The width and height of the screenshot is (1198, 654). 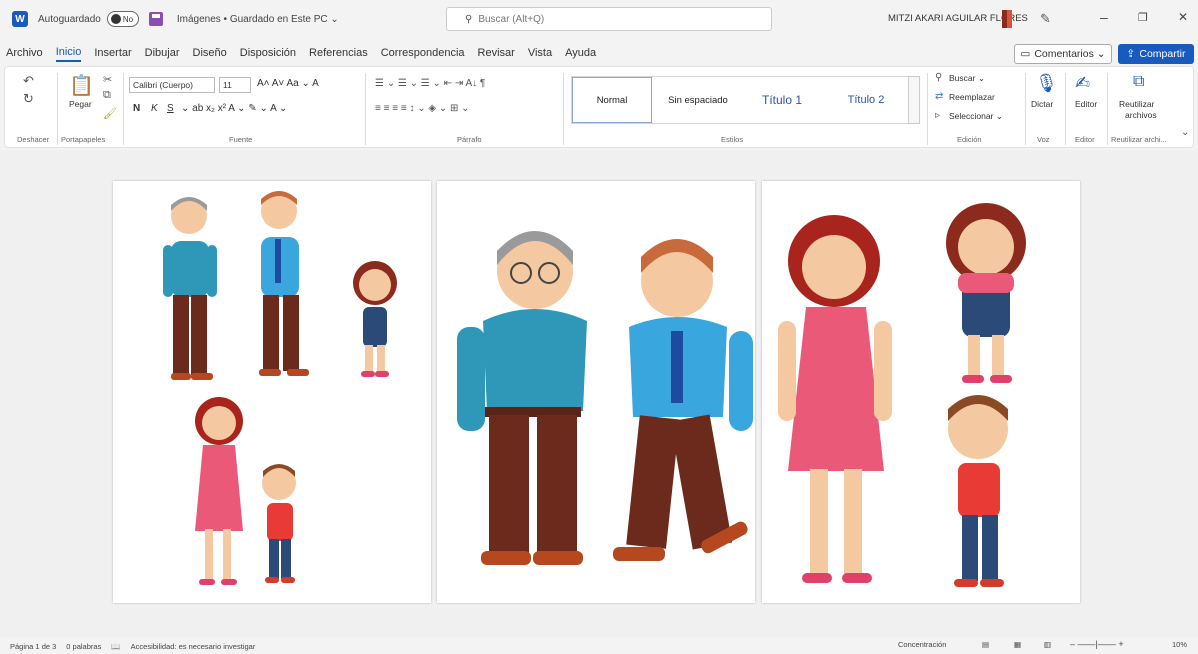 What do you see at coordinates (1007, 19) in the screenshot?
I see `avatar` at bounding box center [1007, 19].